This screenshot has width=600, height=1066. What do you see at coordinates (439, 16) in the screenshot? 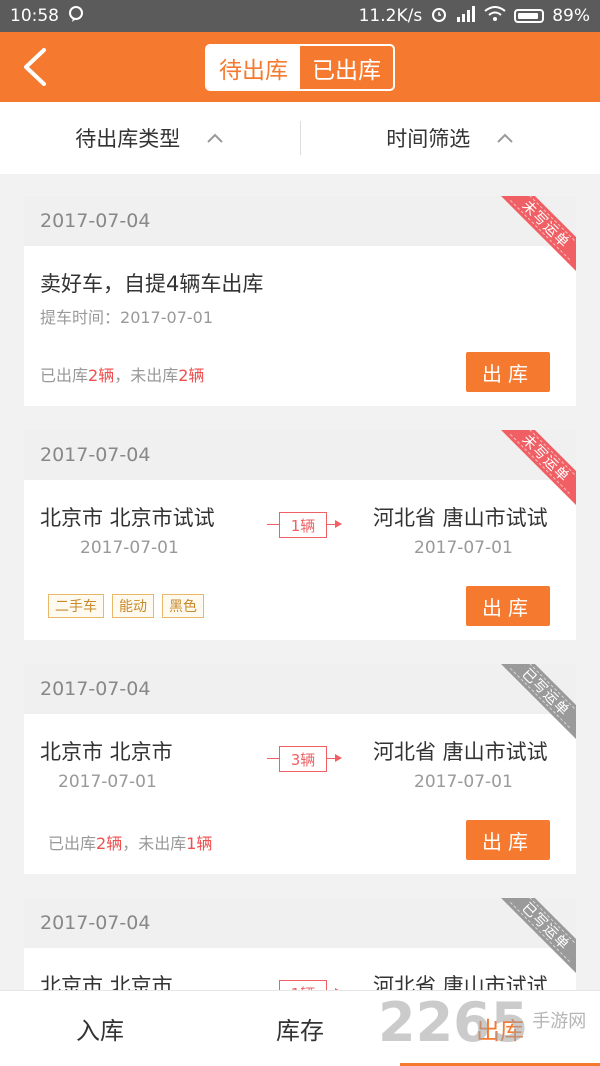
I see `alarm-icon` at bounding box center [439, 16].